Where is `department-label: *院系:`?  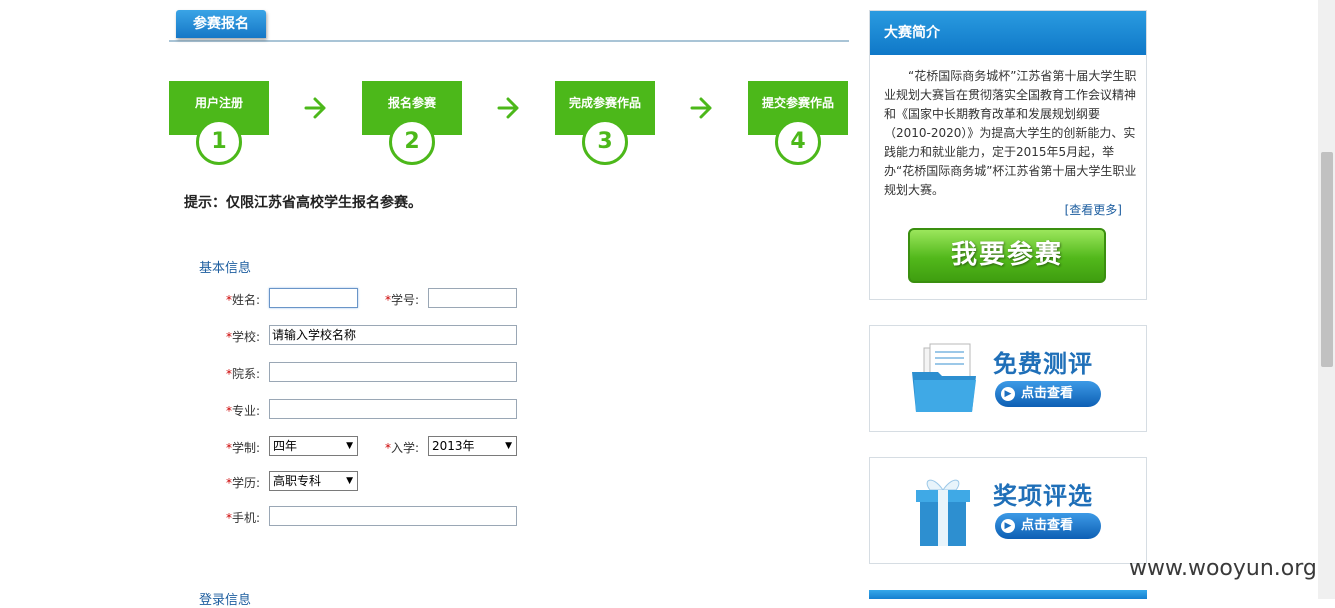 department-label: *院系: is located at coordinates (243, 373).